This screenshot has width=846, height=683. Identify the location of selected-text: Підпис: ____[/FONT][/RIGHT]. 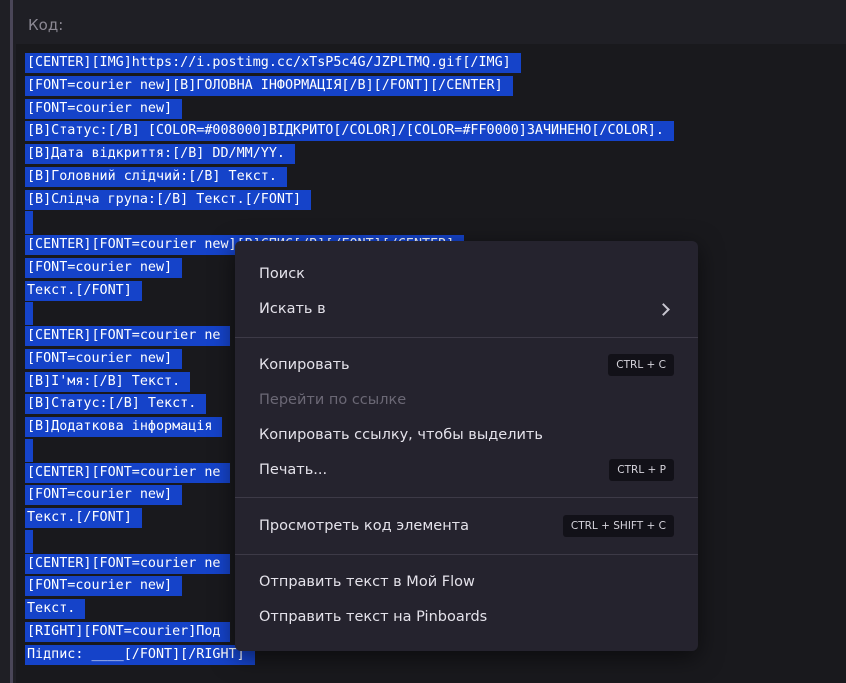
(140, 654).